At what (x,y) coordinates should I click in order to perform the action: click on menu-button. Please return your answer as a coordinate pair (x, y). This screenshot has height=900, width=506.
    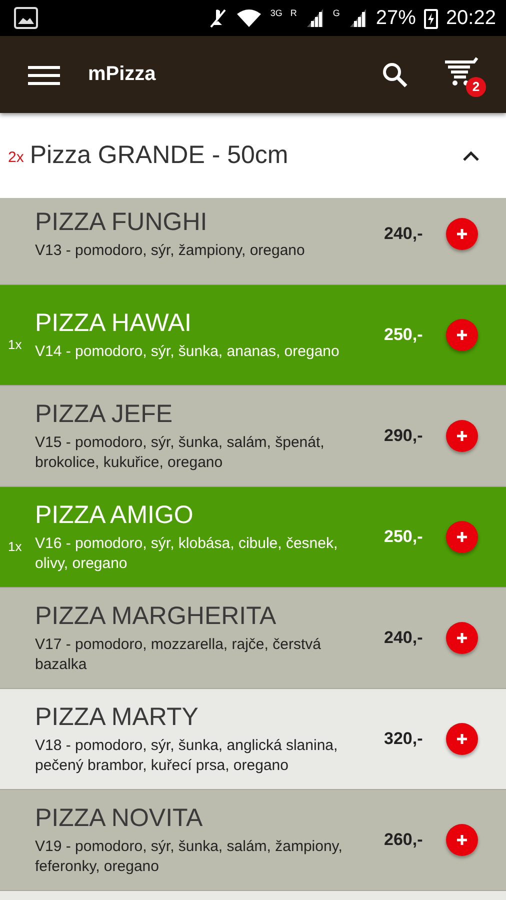
    Looking at the image, I should click on (44, 75).